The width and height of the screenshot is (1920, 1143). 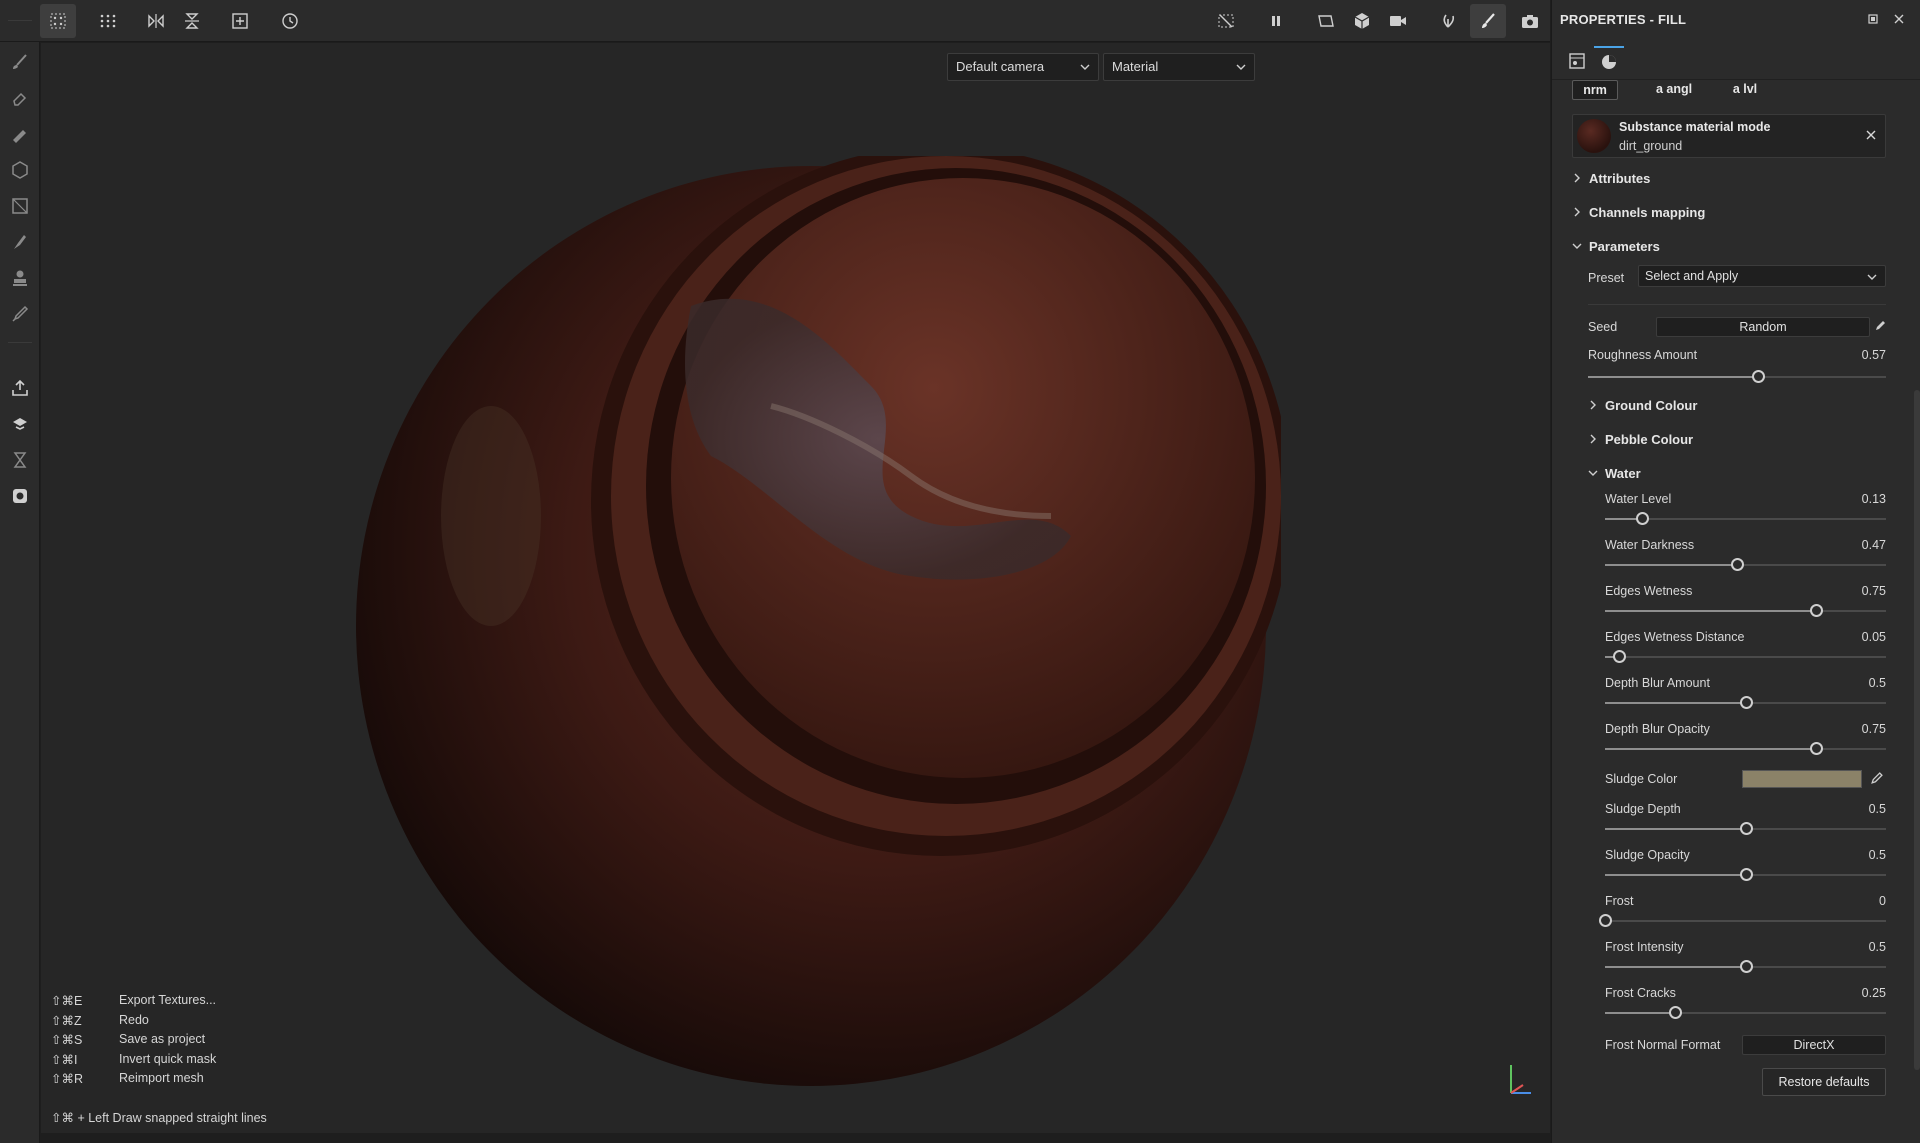 What do you see at coordinates (1657, 729) in the screenshot?
I see `depth-blur-opacity-label: Depth Blur Opacity` at bounding box center [1657, 729].